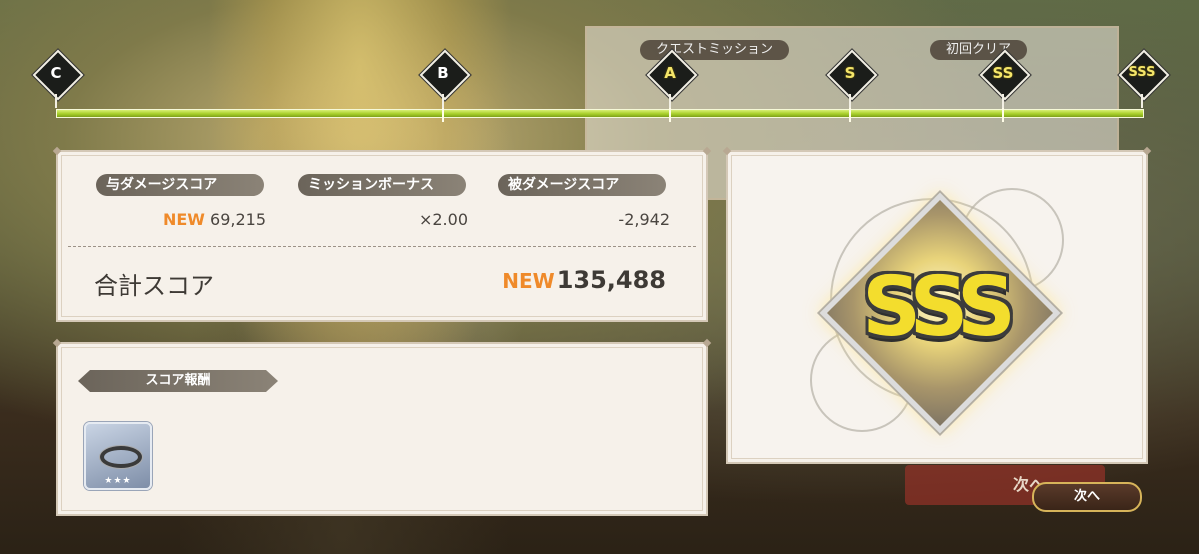 This screenshot has width=1199, height=554. I want to click on rank-progress-bar, so click(600, 113).